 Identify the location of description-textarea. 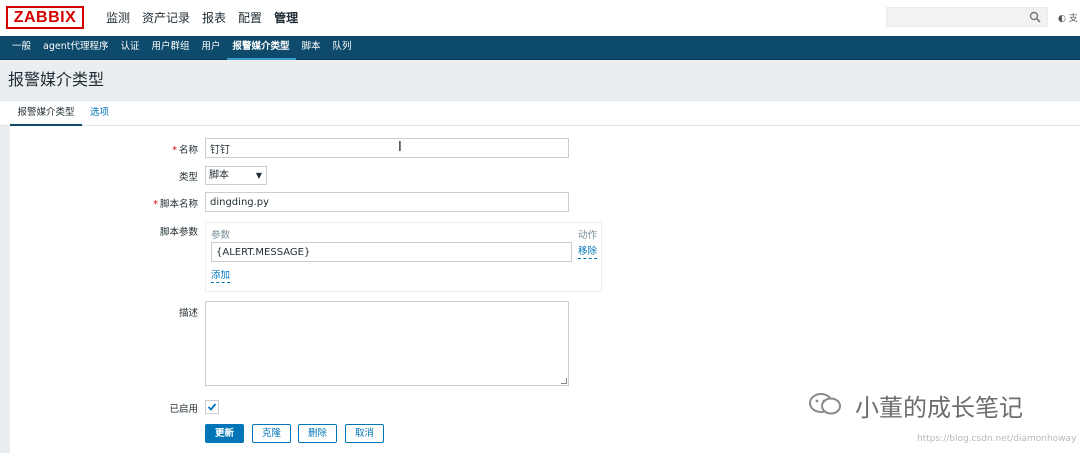
(387, 343).